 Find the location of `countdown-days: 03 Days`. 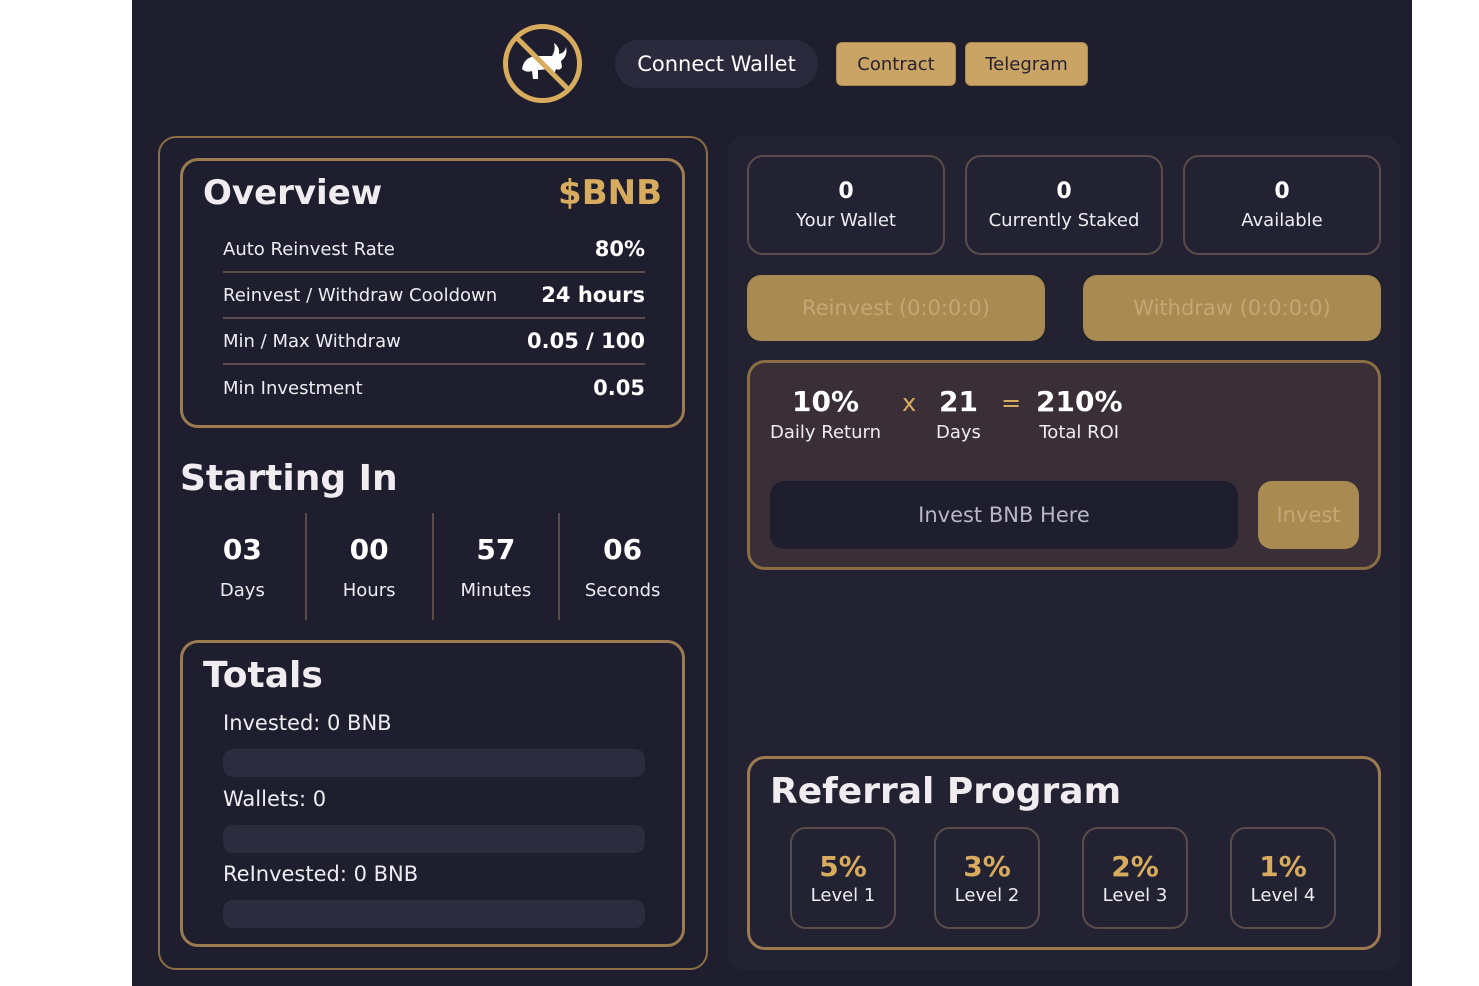

countdown-days: 03 Days is located at coordinates (243, 566).